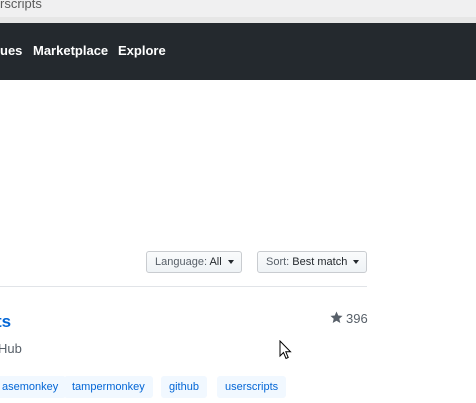  I want to click on address-bar-text: rscripts, so click(21, 5).